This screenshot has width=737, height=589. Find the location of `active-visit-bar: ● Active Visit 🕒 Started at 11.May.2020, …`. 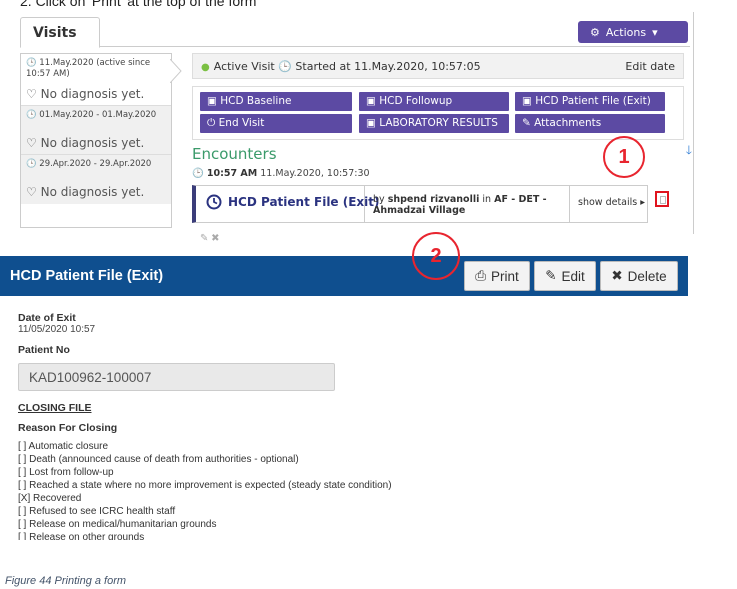

active-visit-bar: ● Active Visit 🕒 Started at 11.May.2020, … is located at coordinates (438, 66).